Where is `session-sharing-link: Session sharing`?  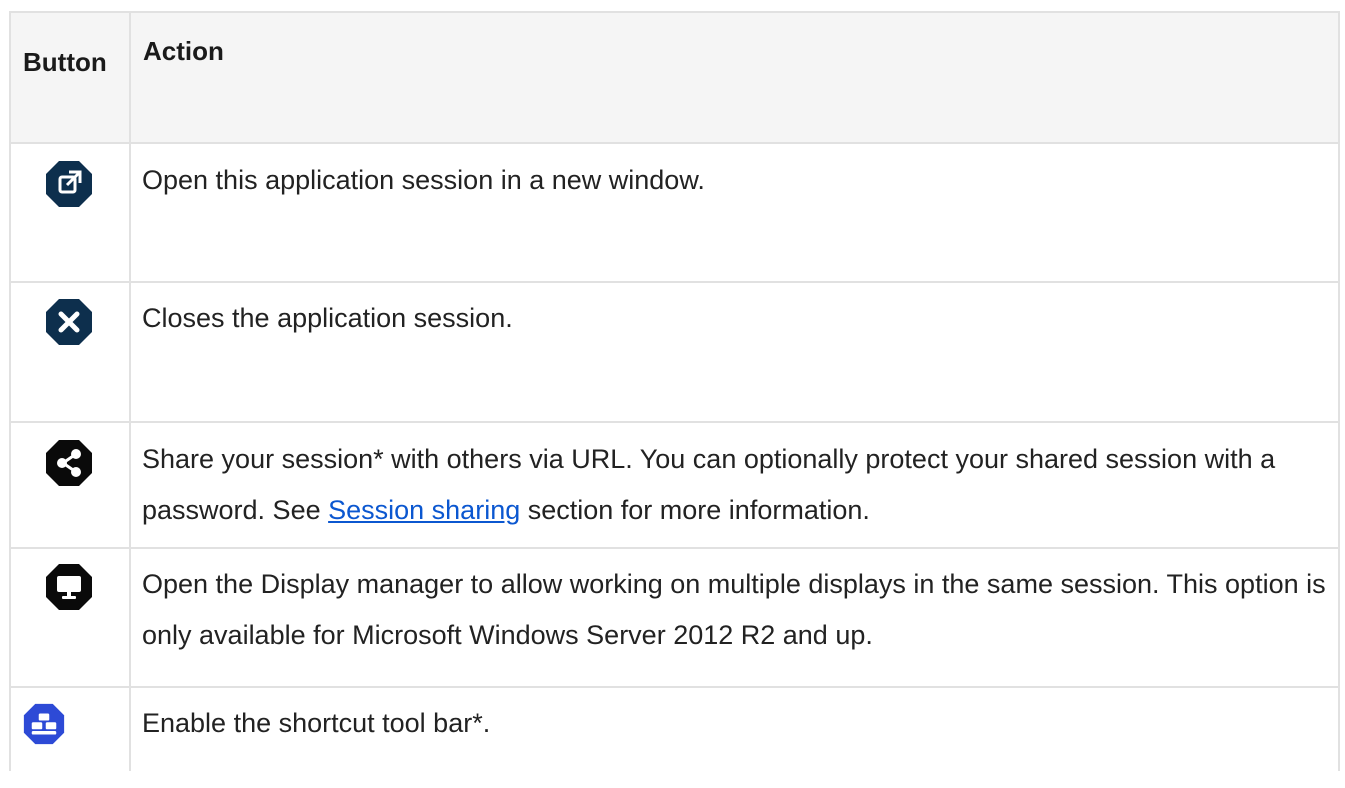 session-sharing-link: Session sharing is located at coordinates (424, 510).